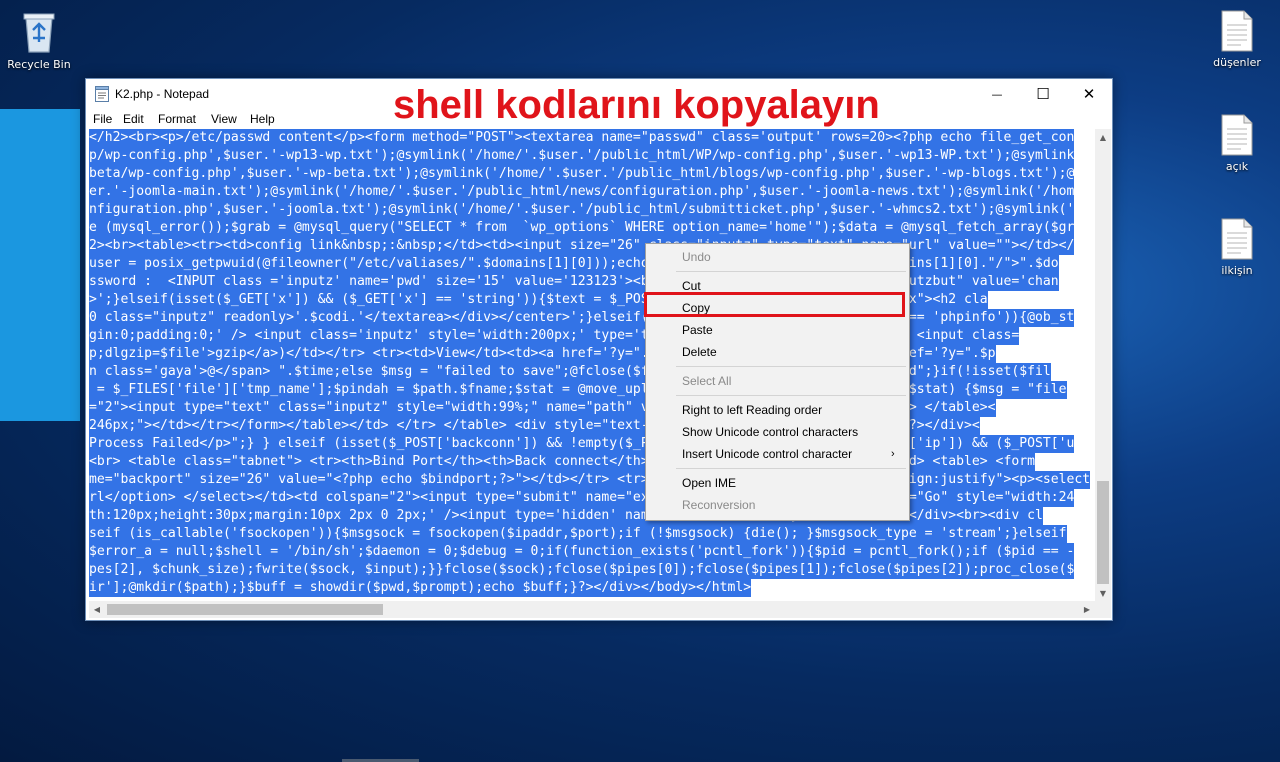 Image resolution: width=1280 pixels, height=762 pixels. What do you see at coordinates (1103, 137) in the screenshot?
I see `scroll-up-icon: ▲` at bounding box center [1103, 137].